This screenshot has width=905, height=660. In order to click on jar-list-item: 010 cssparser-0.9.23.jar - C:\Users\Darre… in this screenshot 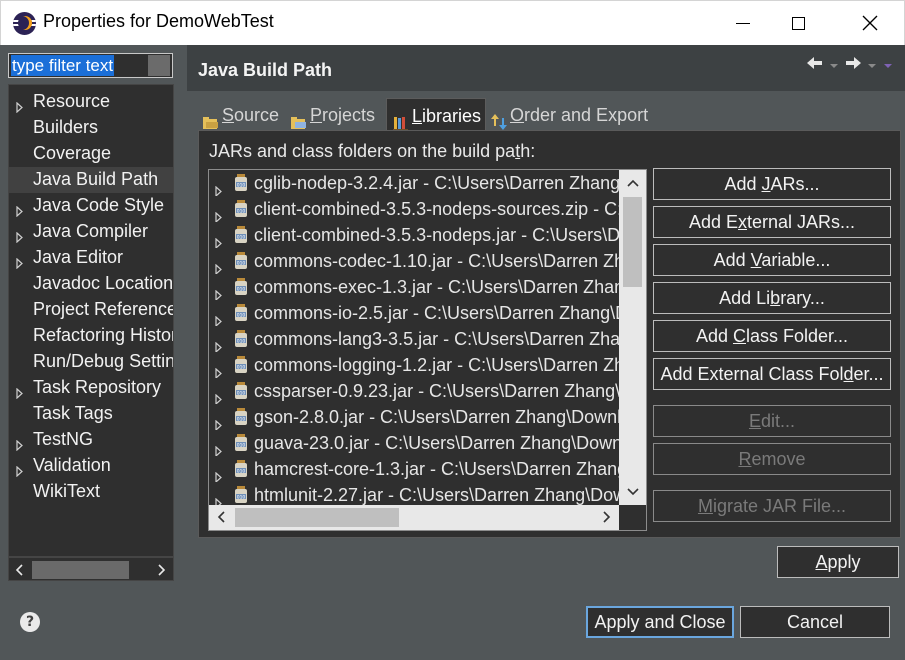, I will do `click(419, 391)`.